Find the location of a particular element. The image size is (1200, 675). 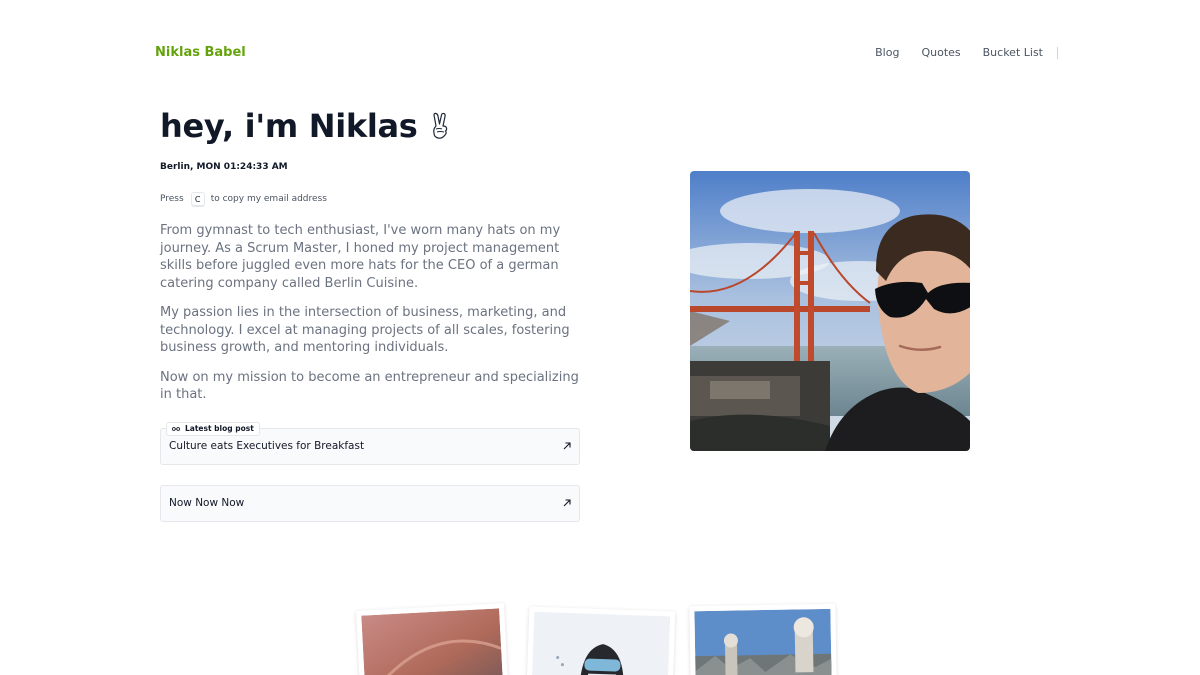

page-title-text: hey, i'm Niklas is located at coordinates (289, 126).